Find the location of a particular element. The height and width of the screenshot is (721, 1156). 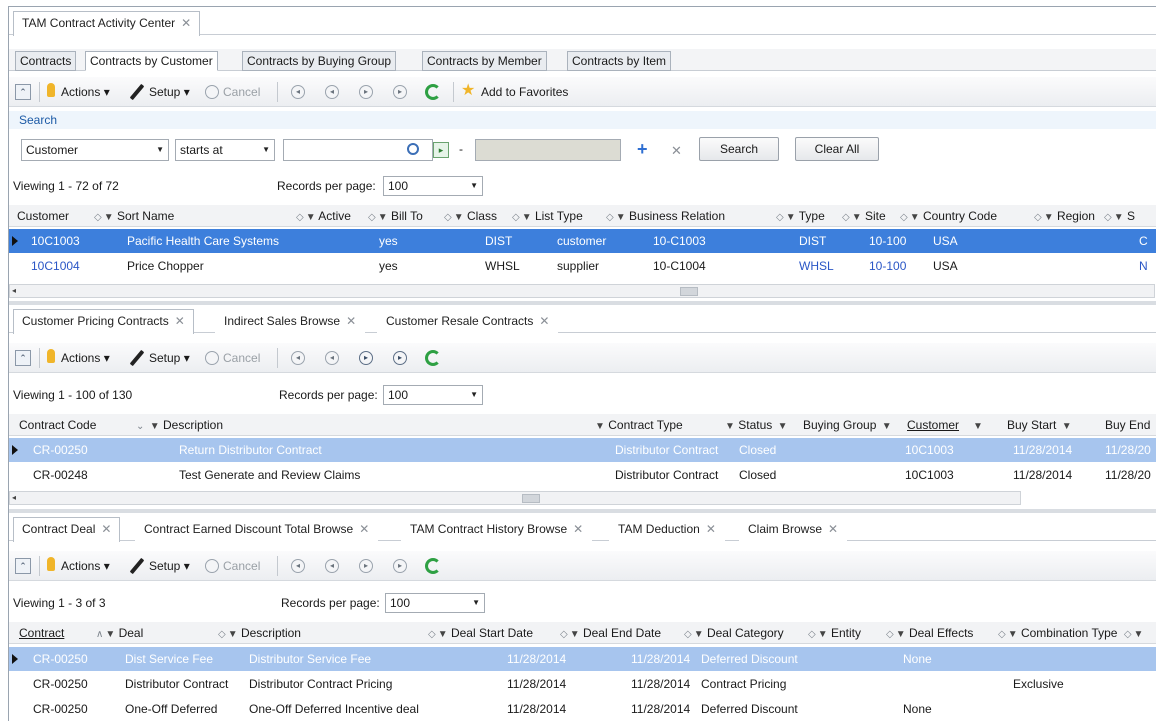

tab-customer-resale-contracts: Customer Resale Contracts ✕ is located at coordinates (468, 321).